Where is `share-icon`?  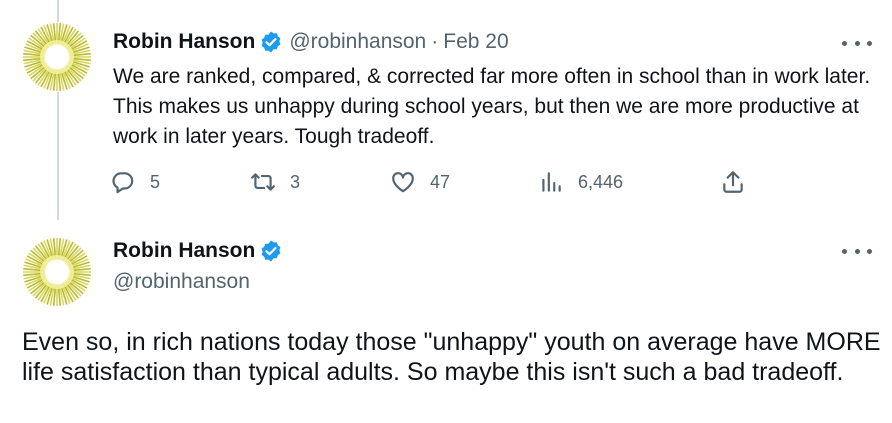 share-icon is located at coordinates (733, 182).